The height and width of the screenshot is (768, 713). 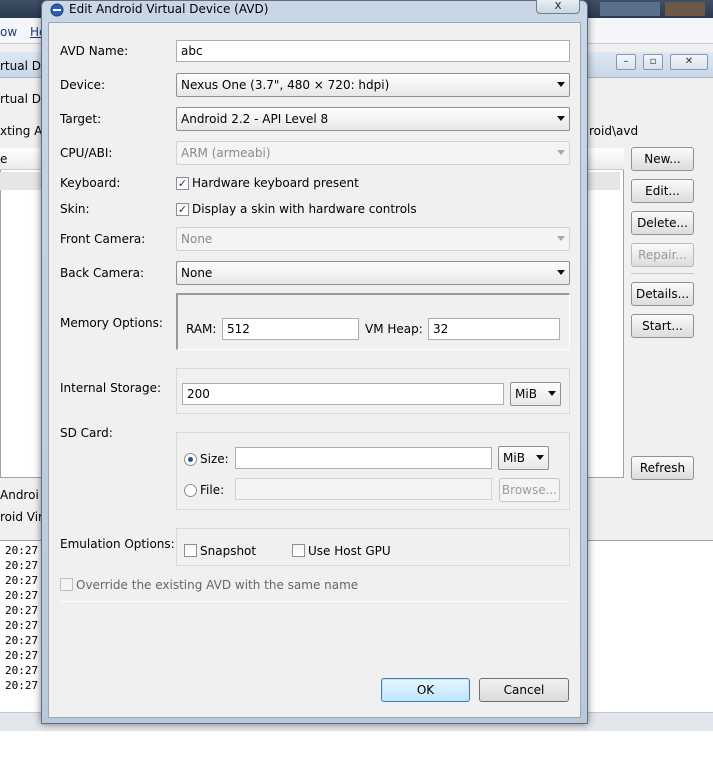 What do you see at coordinates (373, 51) in the screenshot?
I see `avd-name-input: abc` at bounding box center [373, 51].